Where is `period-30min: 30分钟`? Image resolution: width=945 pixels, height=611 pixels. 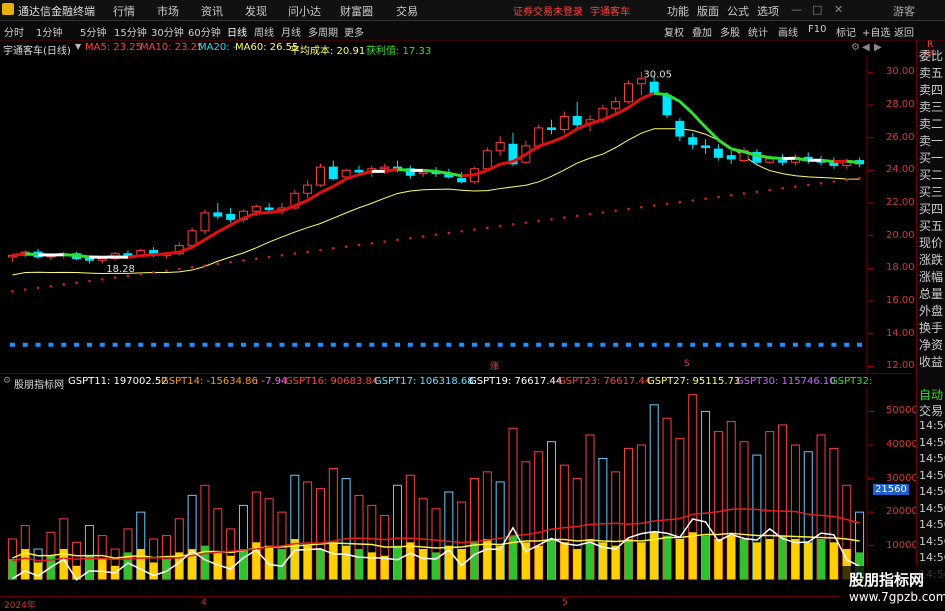 period-30min: 30分钟 is located at coordinates (167, 31).